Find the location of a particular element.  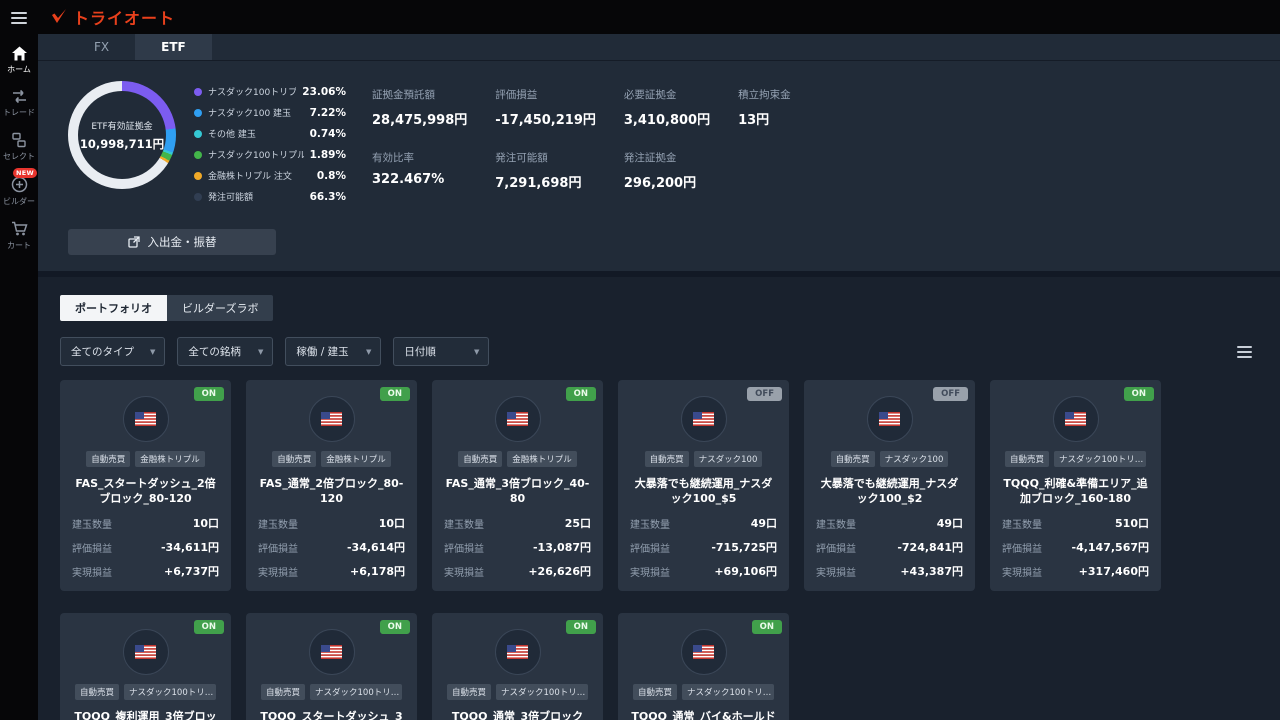

eval-pnl-value: -34,611円 is located at coordinates (189, 547).